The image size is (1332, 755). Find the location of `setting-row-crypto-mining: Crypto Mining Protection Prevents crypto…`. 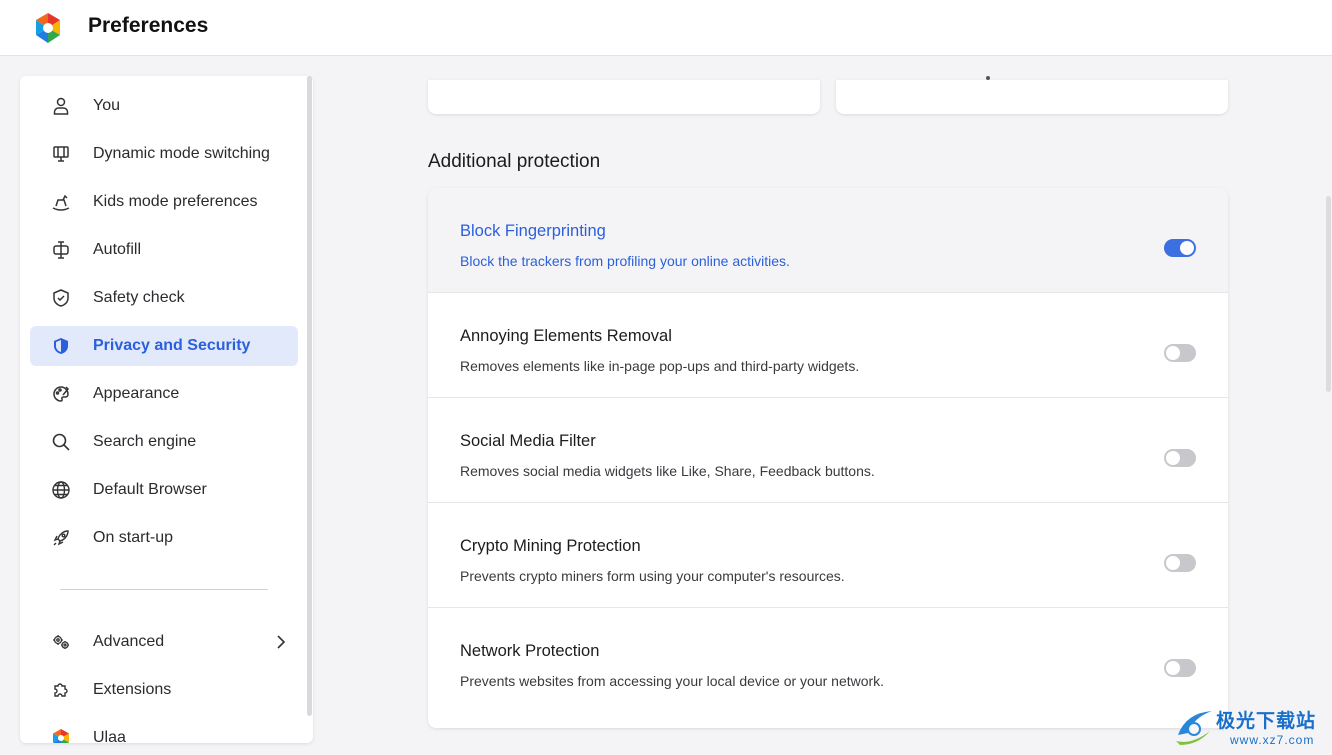

setting-row-crypto-mining: Crypto Mining Protection Prevents crypto… is located at coordinates (828, 555).